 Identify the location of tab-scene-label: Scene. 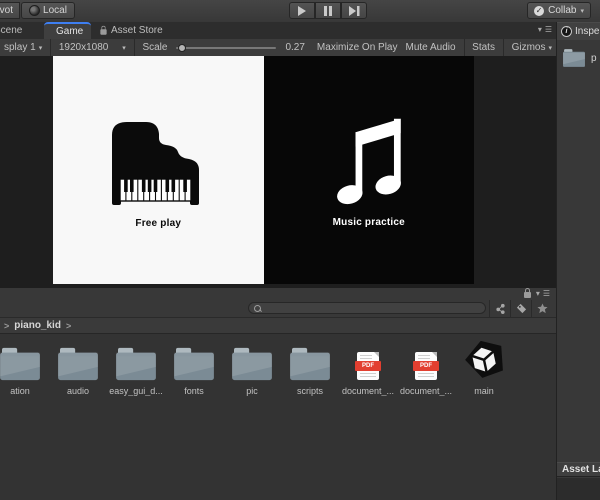
(11, 30).